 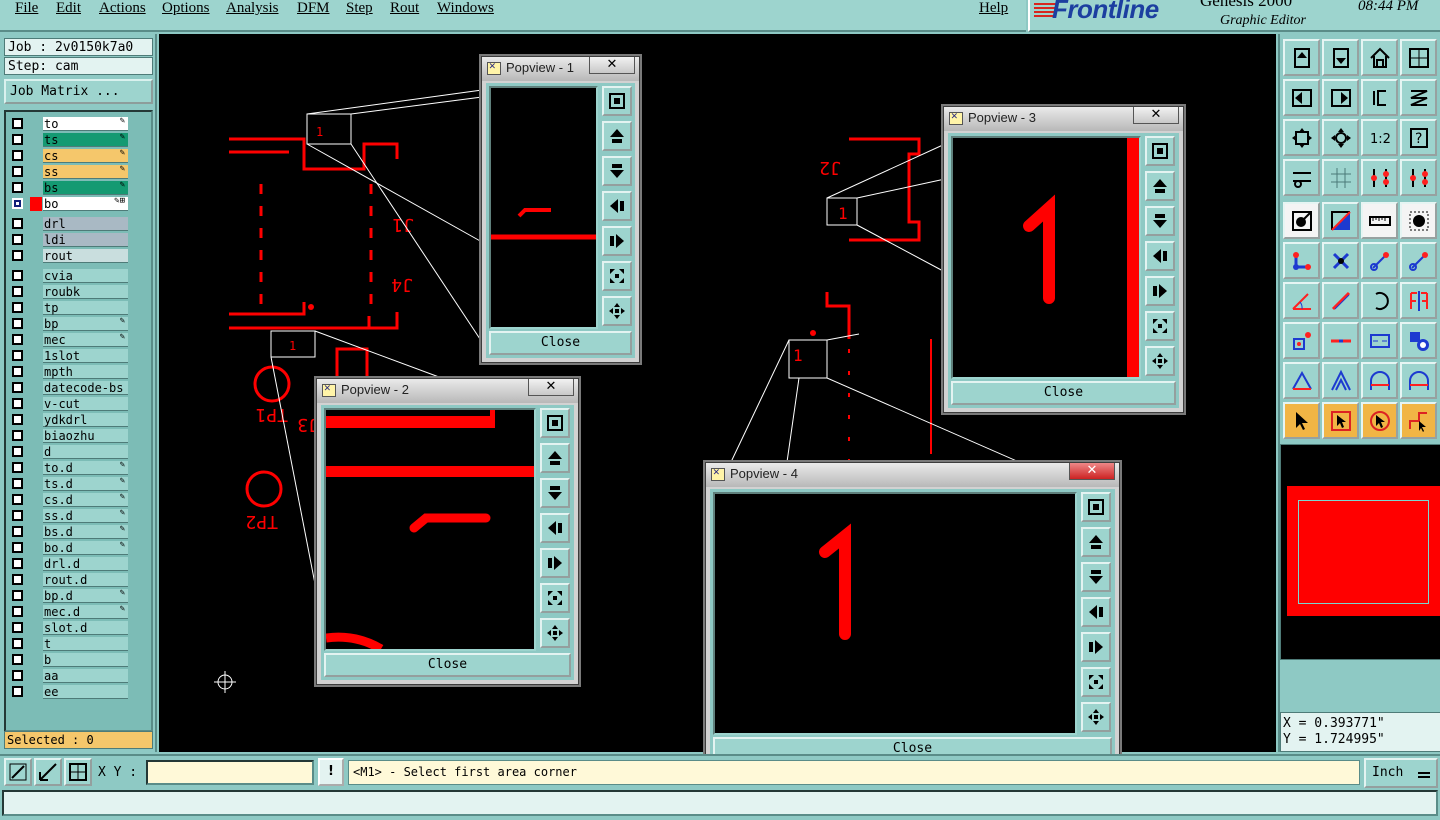 I want to click on select-icon, so click(x=1301, y=220).